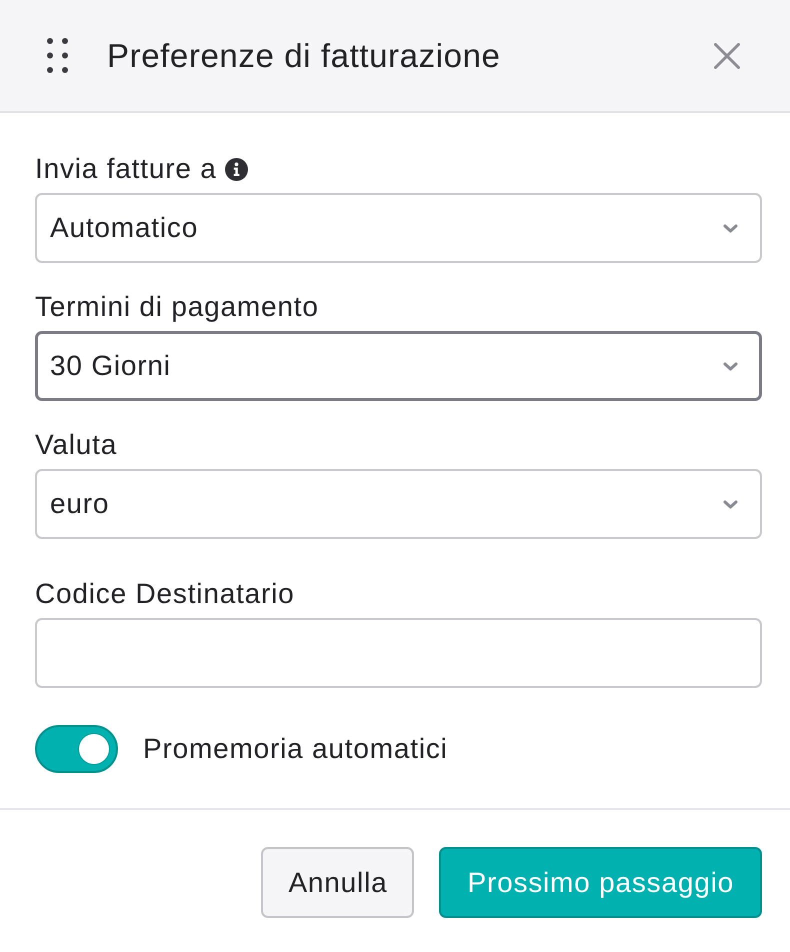  What do you see at coordinates (398, 228) in the screenshot?
I see `select-field: Automatico` at bounding box center [398, 228].